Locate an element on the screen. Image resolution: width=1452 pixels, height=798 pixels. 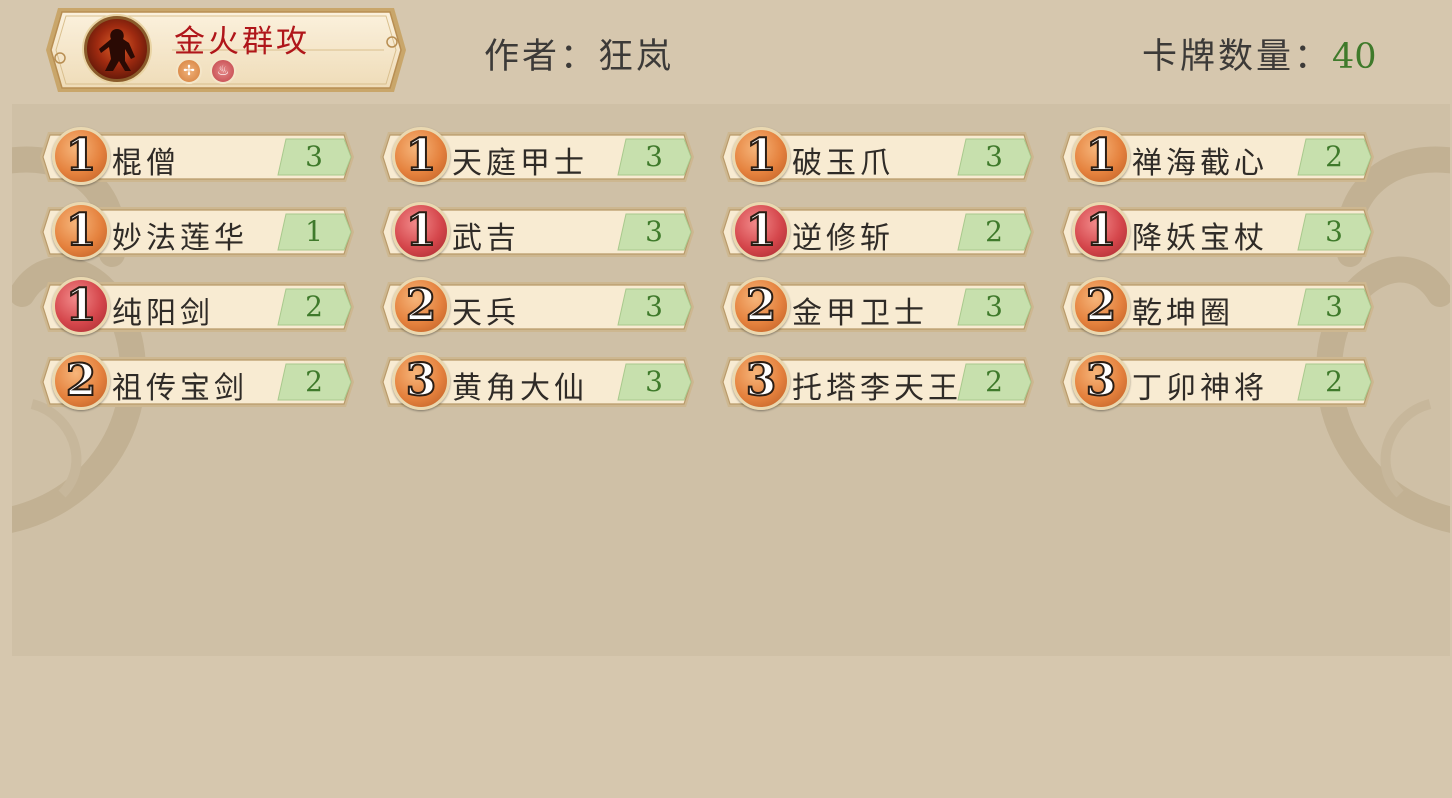
card-row: 1 棍僧 3 is located at coordinates (197, 156).